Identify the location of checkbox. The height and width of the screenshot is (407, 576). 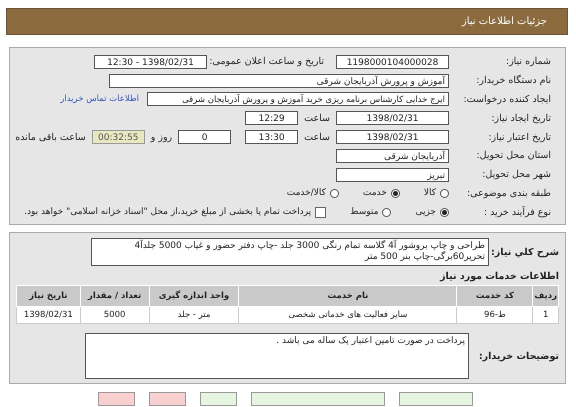
(320, 212).